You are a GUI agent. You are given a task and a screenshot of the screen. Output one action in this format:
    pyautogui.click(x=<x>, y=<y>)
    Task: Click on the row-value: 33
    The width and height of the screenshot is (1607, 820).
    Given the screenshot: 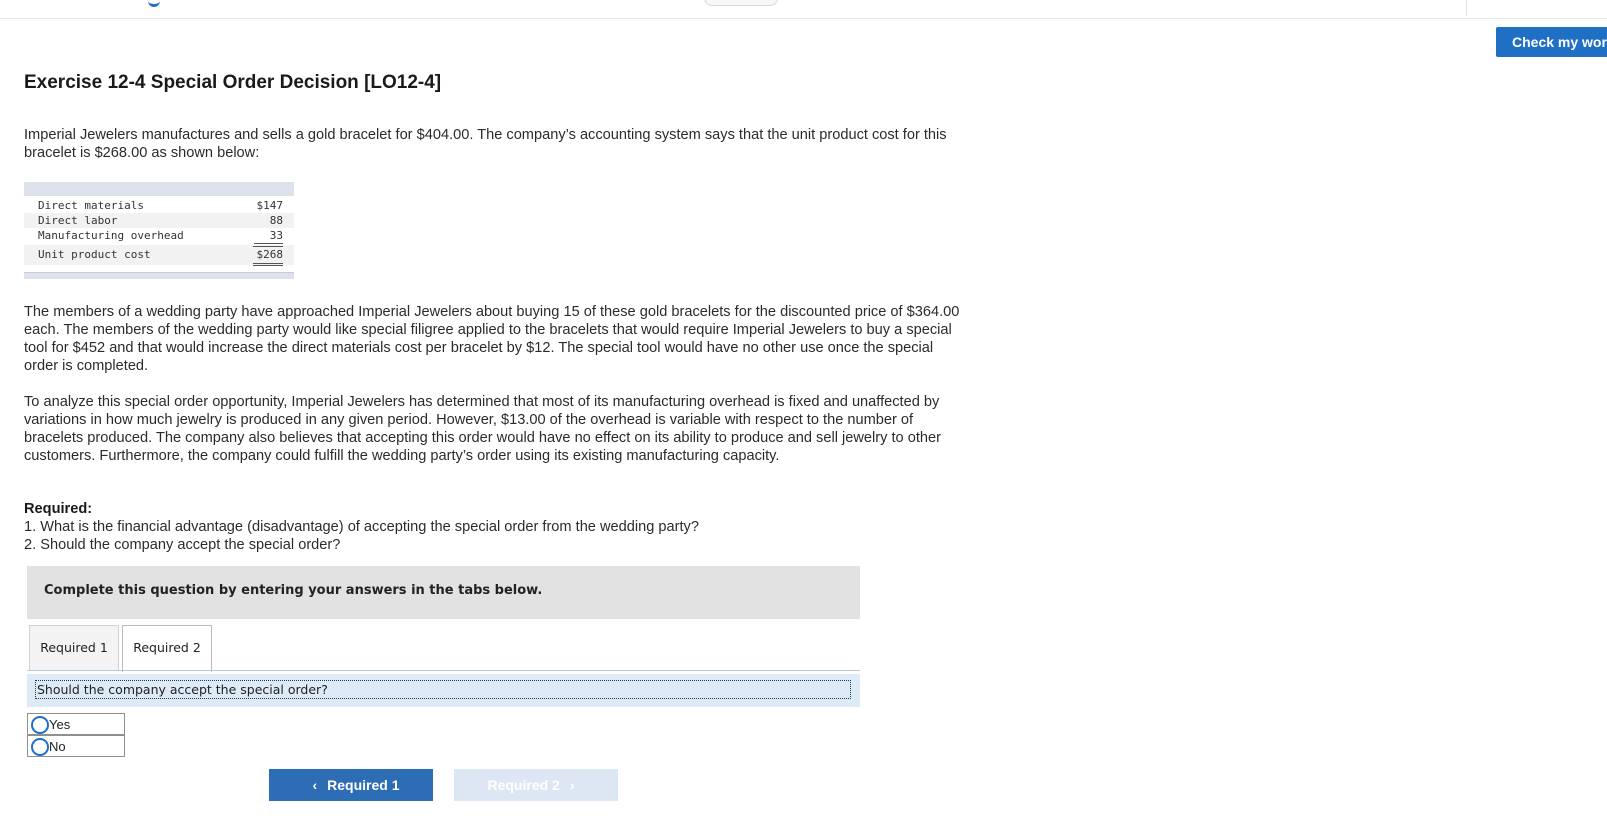 What is the action you would take?
    pyautogui.click(x=268, y=236)
    